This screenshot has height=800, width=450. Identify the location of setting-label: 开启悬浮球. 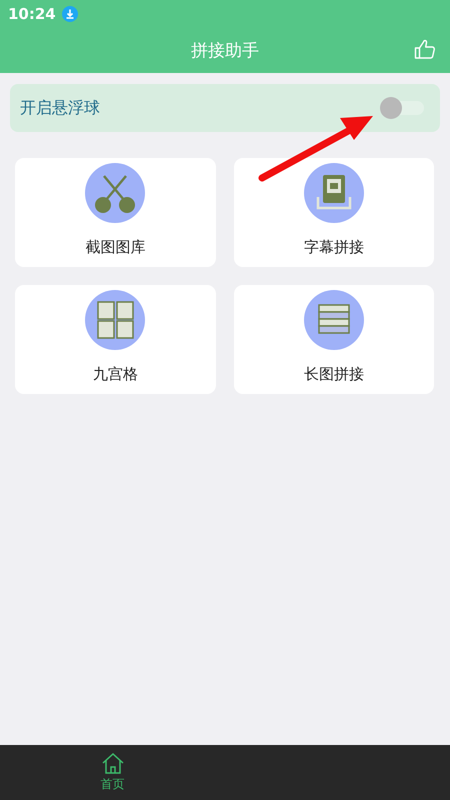
(60, 108).